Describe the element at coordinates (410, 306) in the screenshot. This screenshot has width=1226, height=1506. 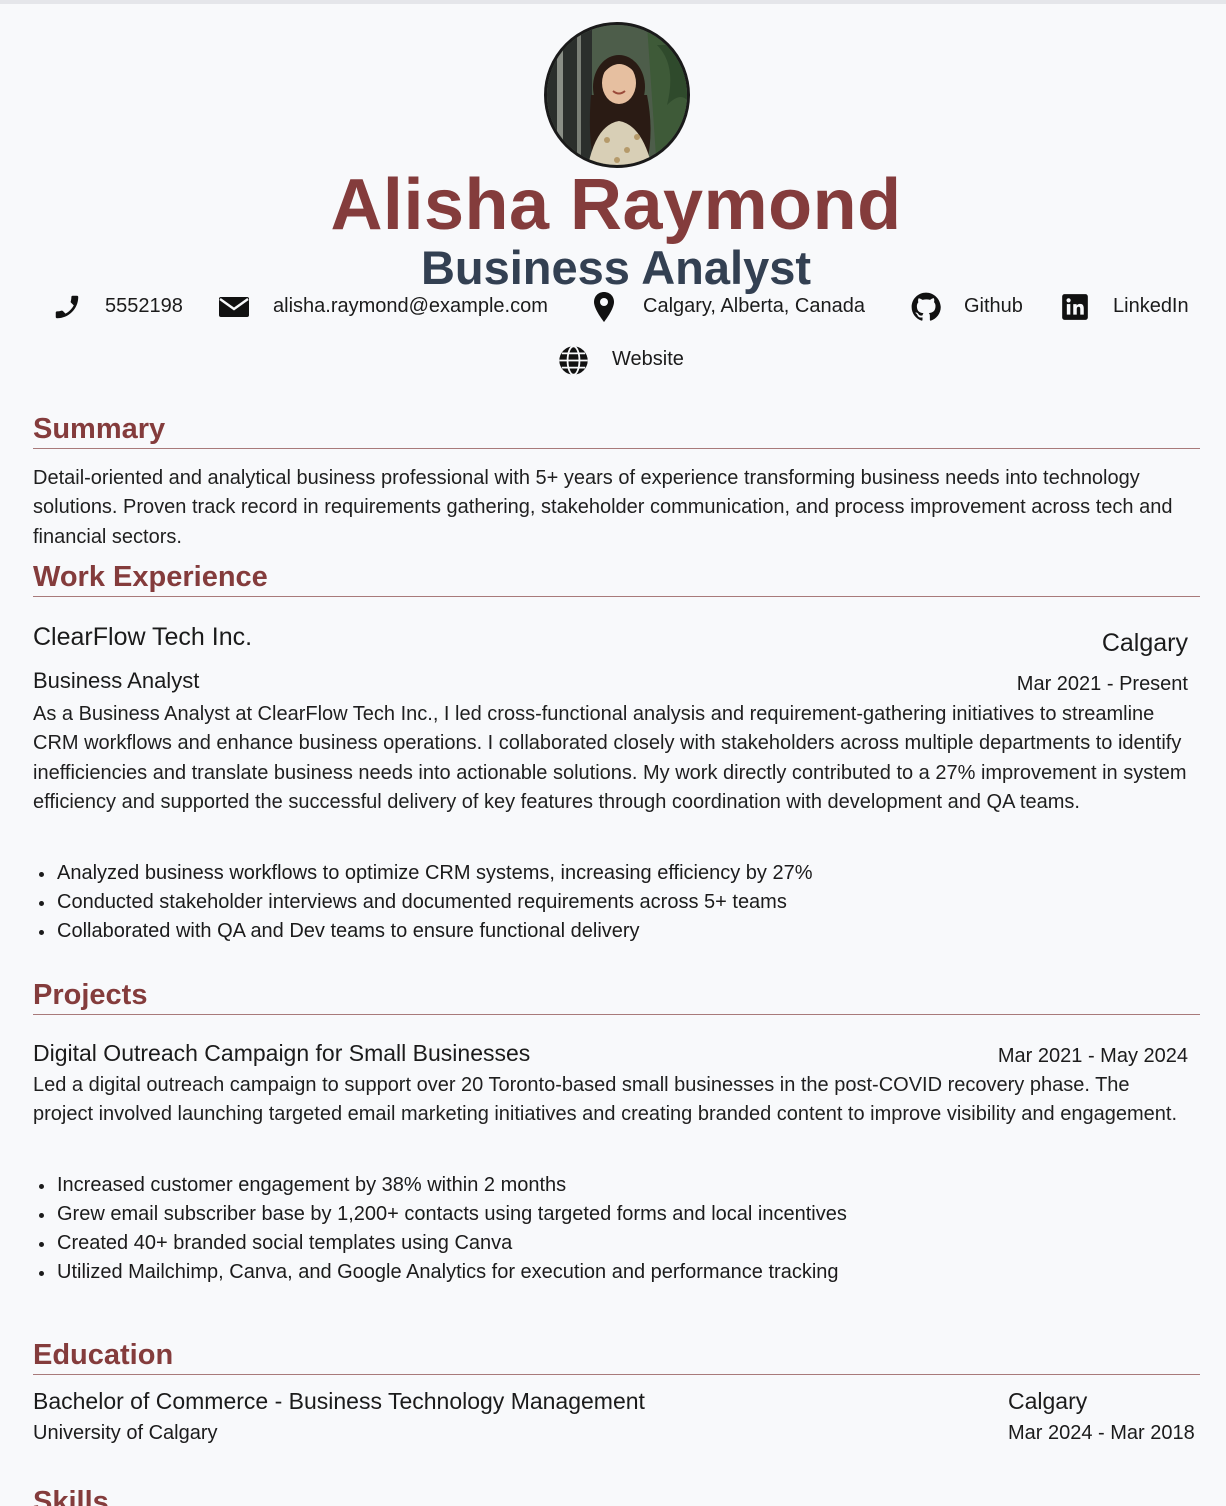
I see `contact-email-text: alisha.raymond@example.com` at that location.